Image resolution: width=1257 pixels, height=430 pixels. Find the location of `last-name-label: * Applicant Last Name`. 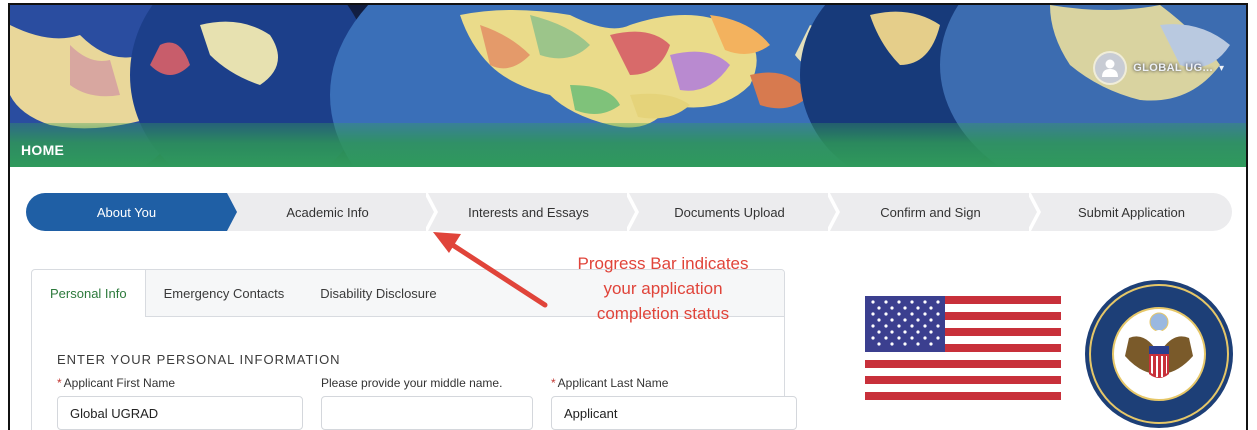

last-name-label: * Applicant Last Name is located at coordinates (609, 383).